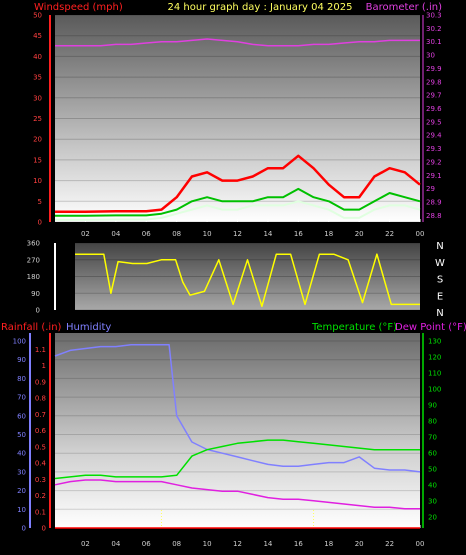 This screenshot has width=466, height=555. I want to click on windspeed-tick-label-20: 20, so click(37, 140).